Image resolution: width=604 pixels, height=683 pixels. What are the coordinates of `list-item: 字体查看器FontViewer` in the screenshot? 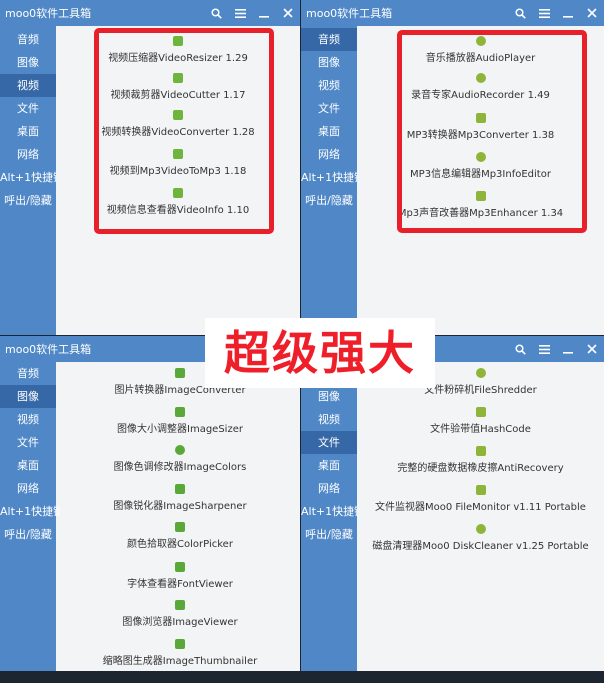 It's located at (180, 576).